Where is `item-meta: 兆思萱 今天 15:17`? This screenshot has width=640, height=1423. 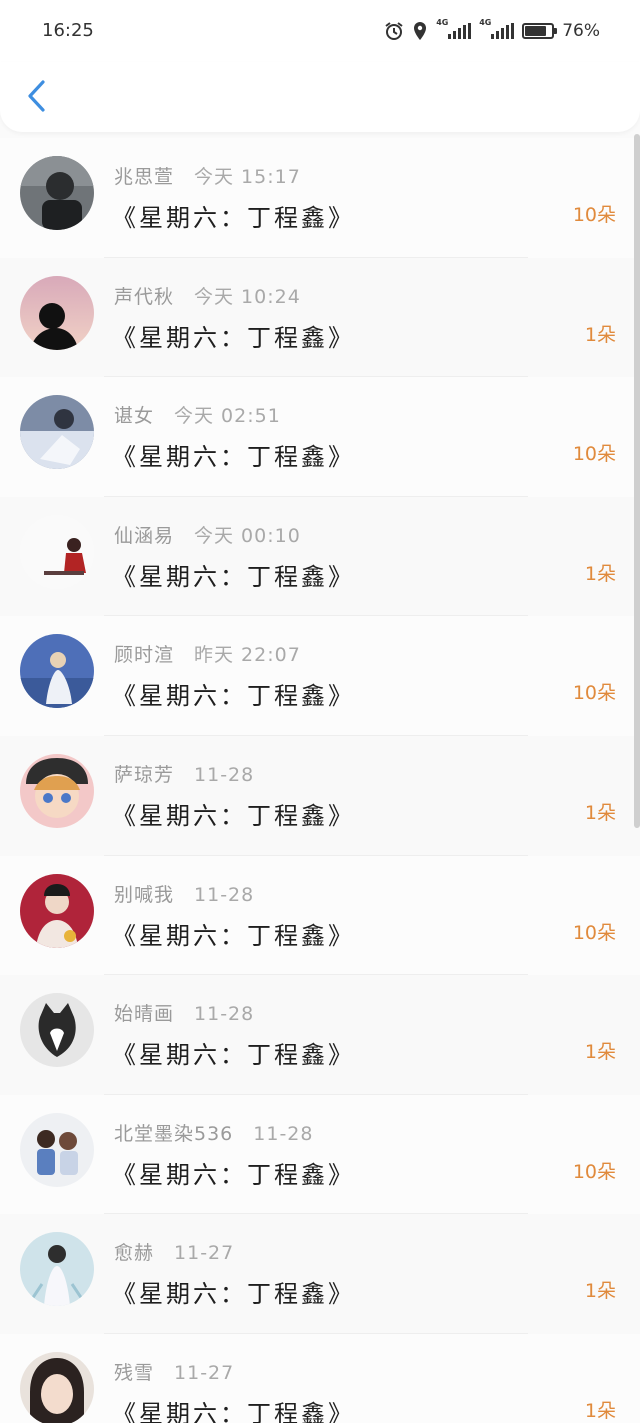
item-meta: 兆思萱 今天 15:17 is located at coordinates (207, 175).